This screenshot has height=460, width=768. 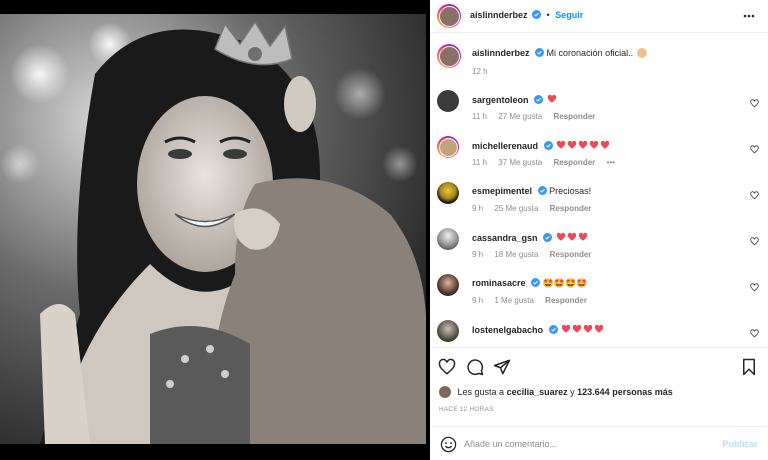 I want to click on post-time-ago: HACE 12 HORAS, so click(x=466, y=409).